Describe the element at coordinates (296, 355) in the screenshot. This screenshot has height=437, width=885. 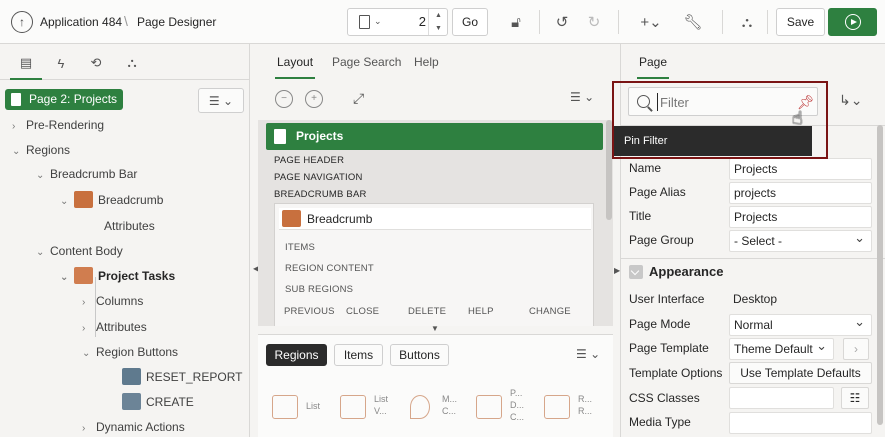
I see `gallery-tab-regions: Regions` at that location.